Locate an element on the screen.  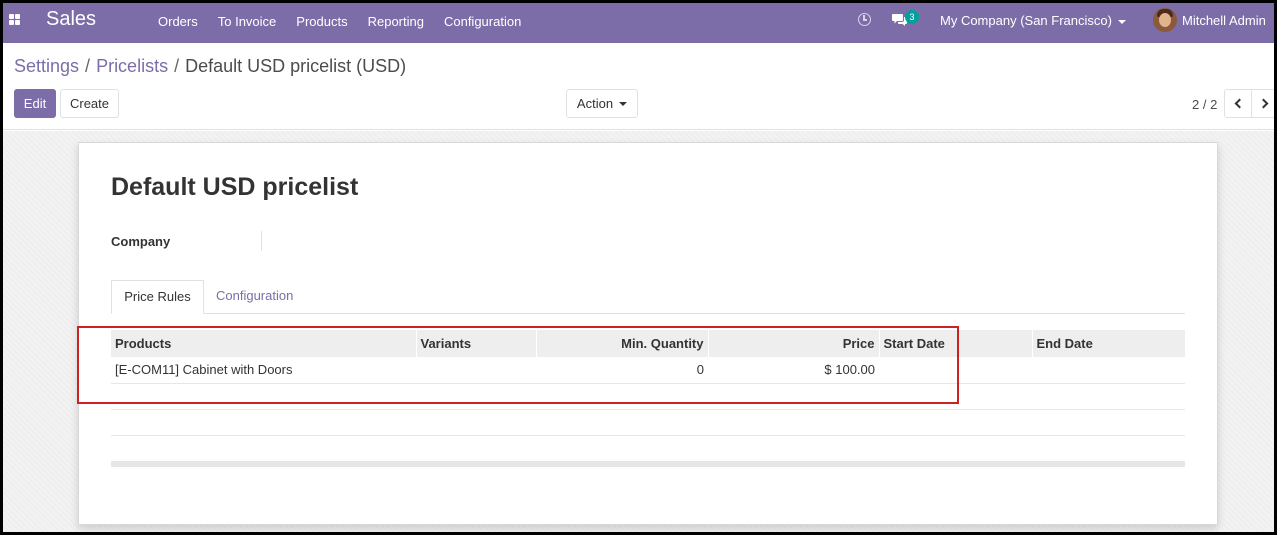
company-name: My Company (San Francisco) is located at coordinates (1026, 20).